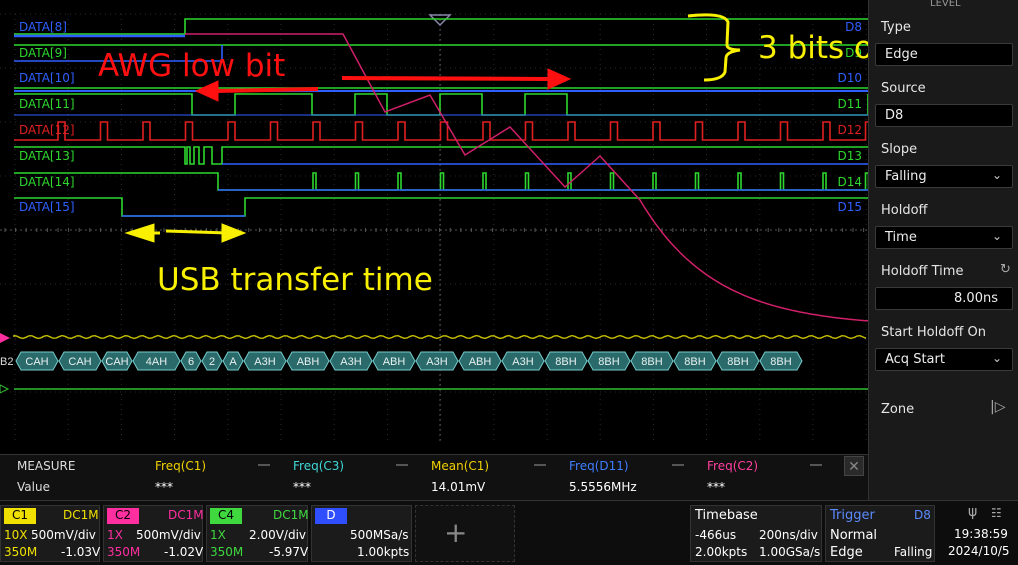  What do you see at coordinates (880, 533) in the screenshot?
I see `trigger-box: Trigger D8 Normal Edge Falling` at bounding box center [880, 533].